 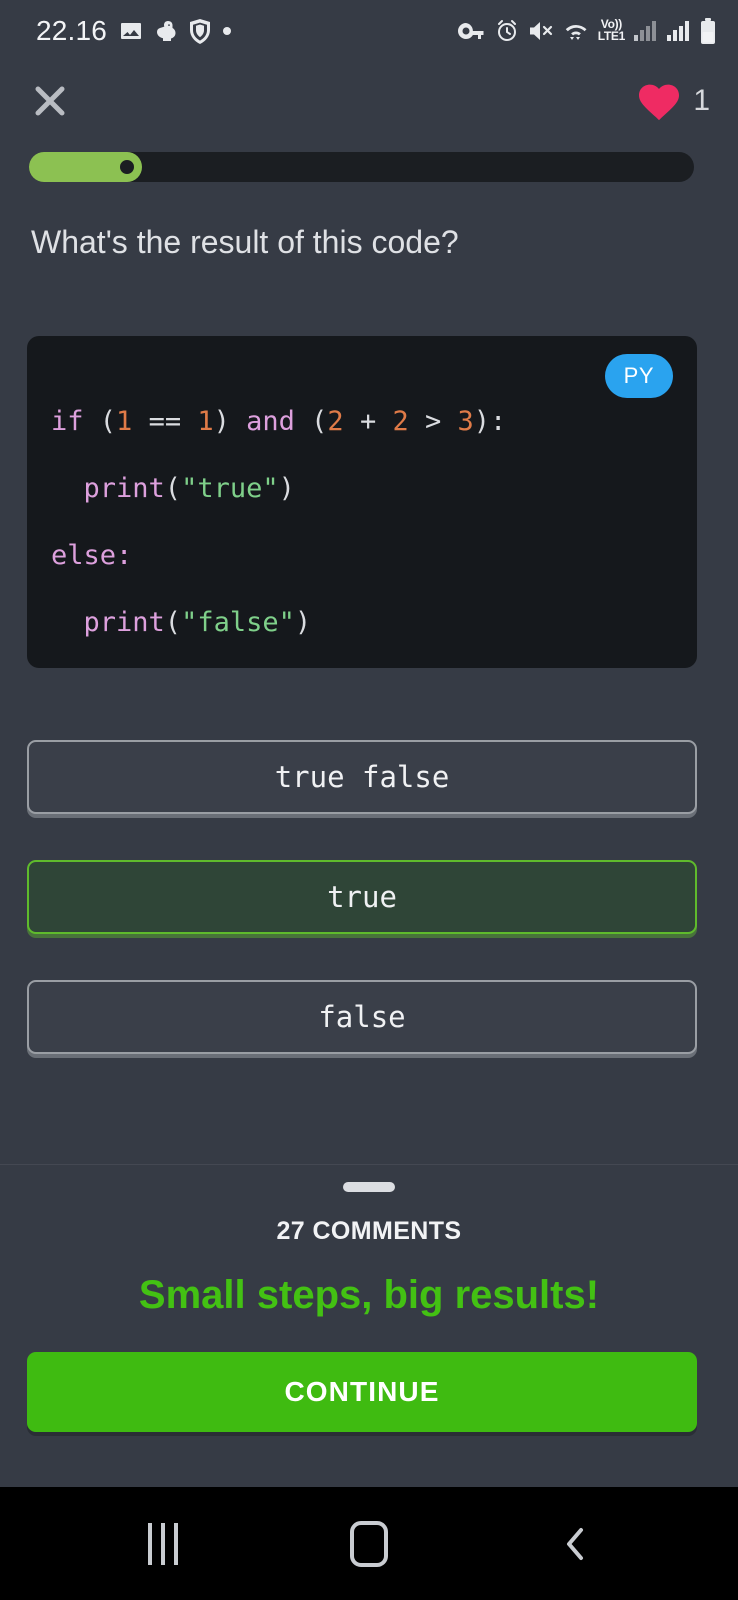 What do you see at coordinates (362, 1392) in the screenshot?
I see `continue-button: CONTINUE` at bounding box center [362, 1392].